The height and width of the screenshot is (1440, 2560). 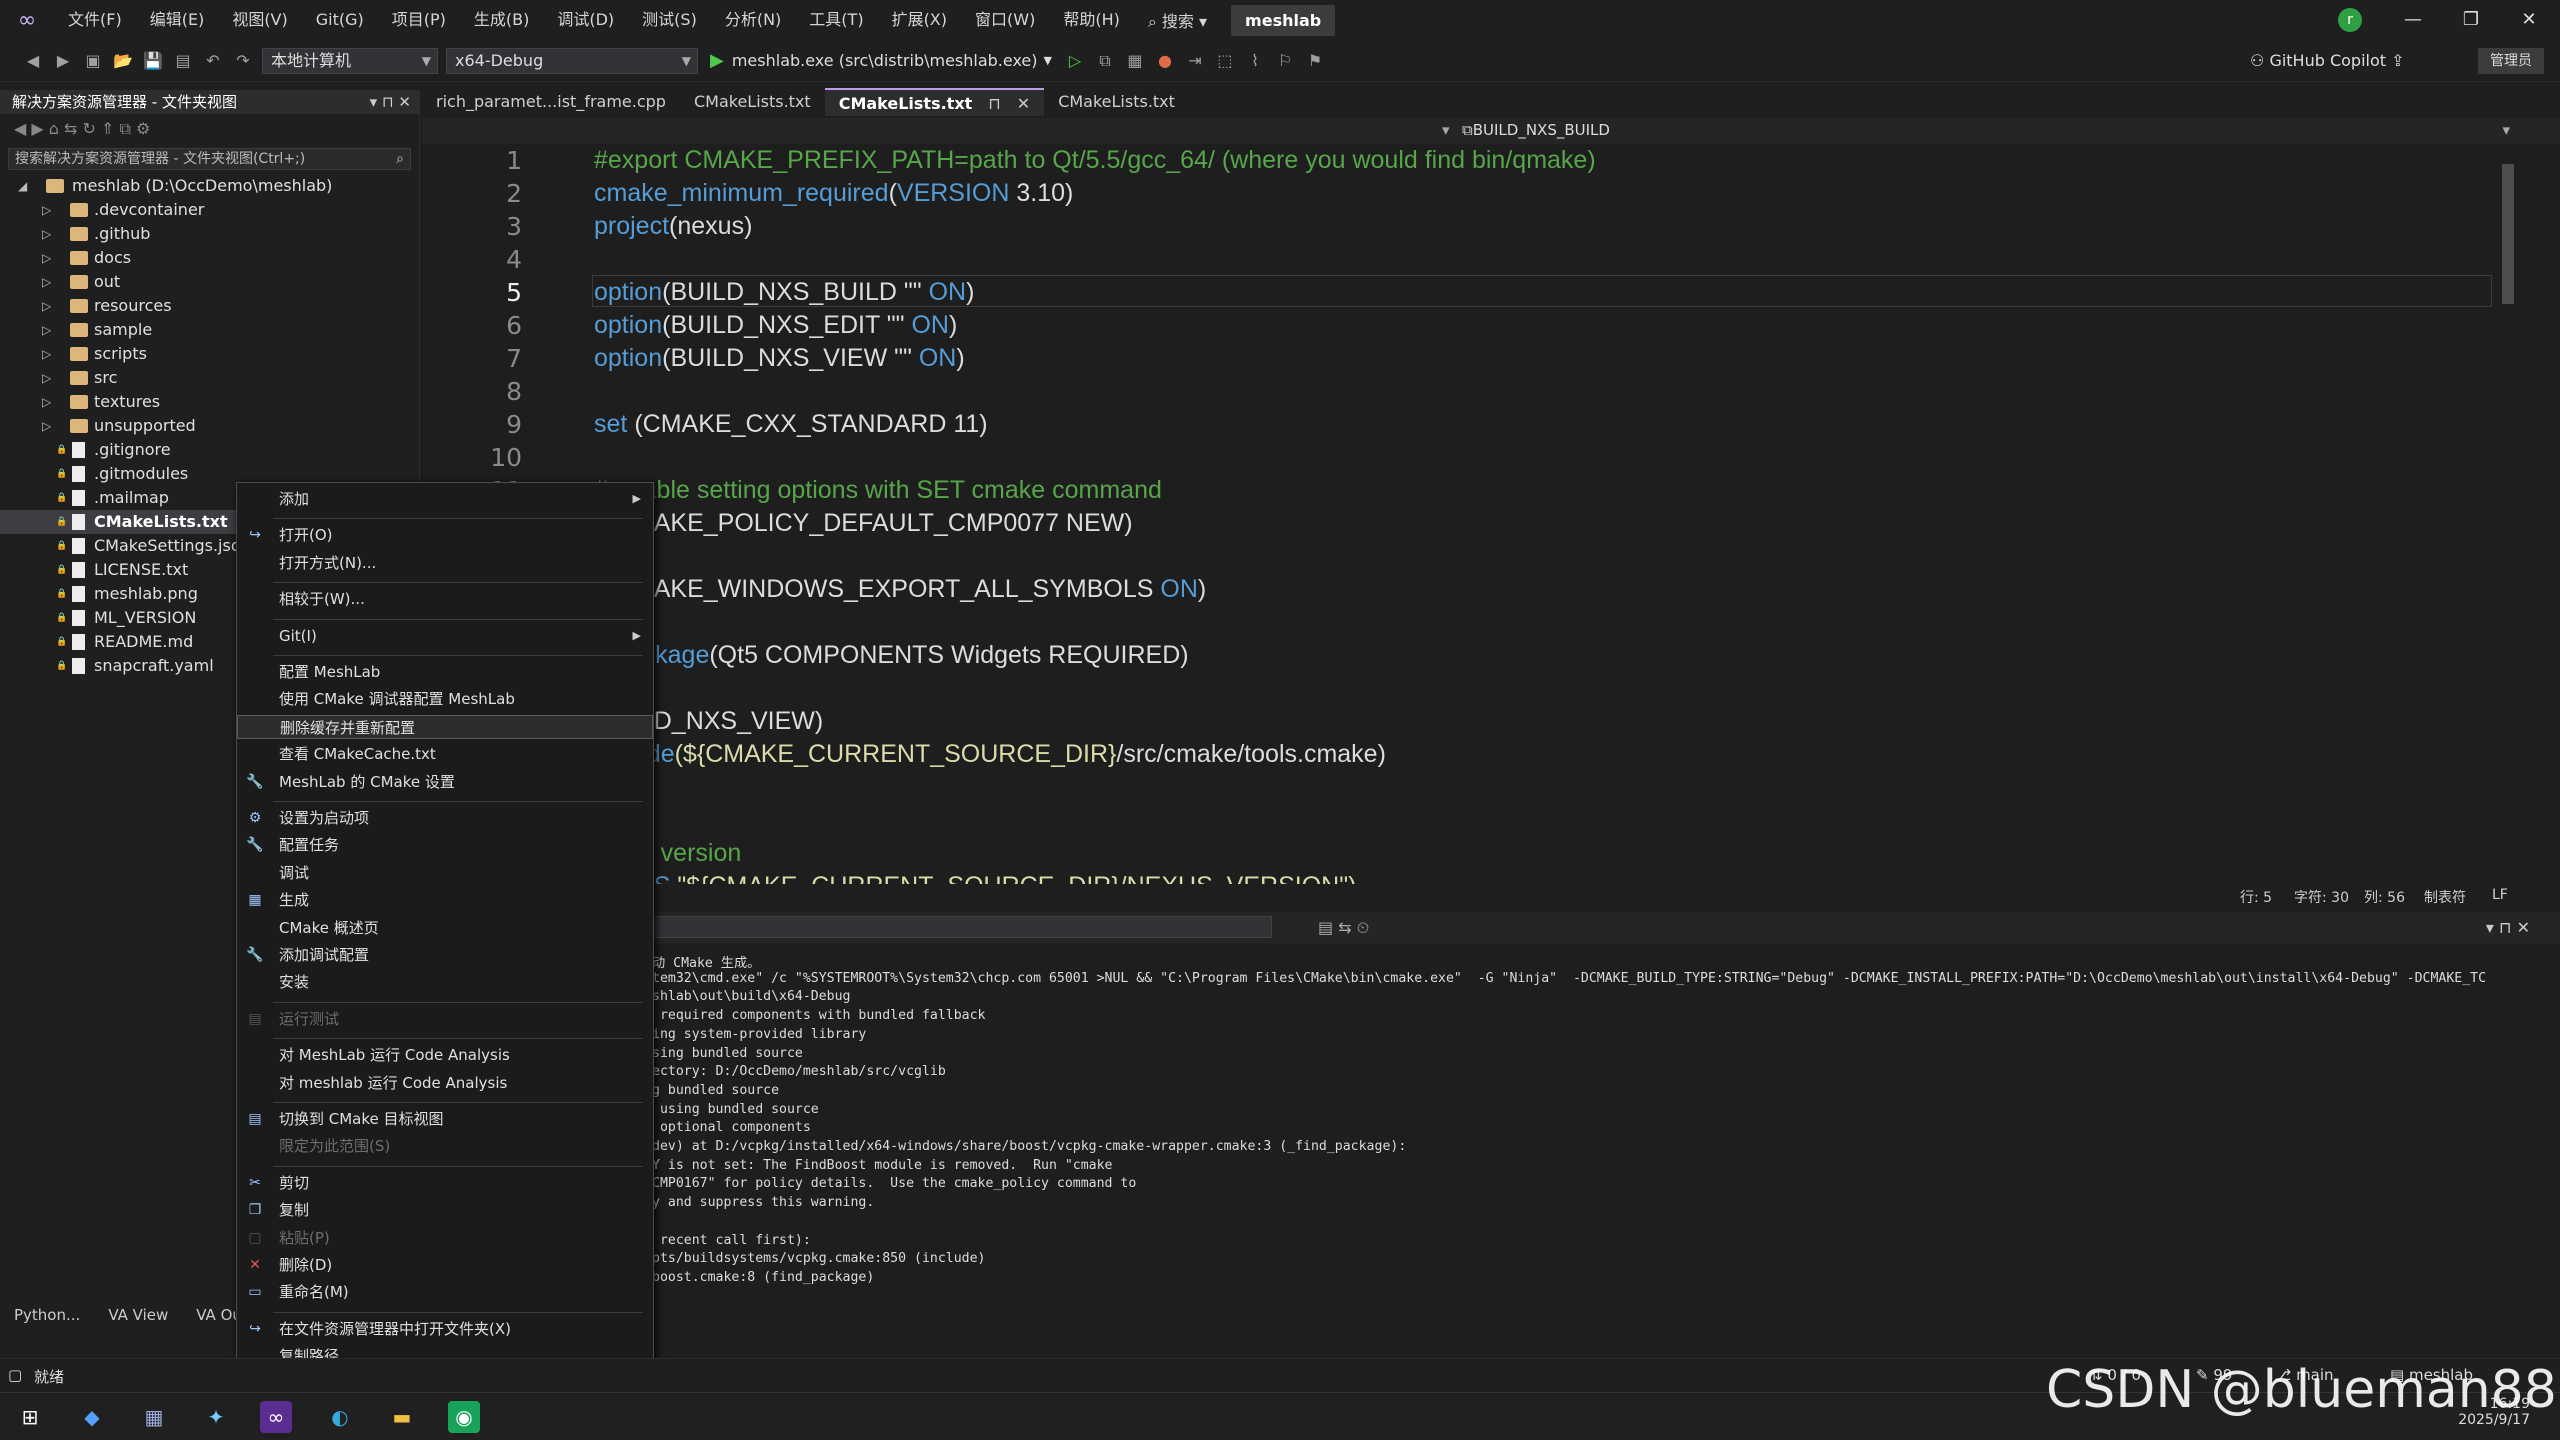 I want to click on calculator-icon: ▦, so click(x=154, y=1417).